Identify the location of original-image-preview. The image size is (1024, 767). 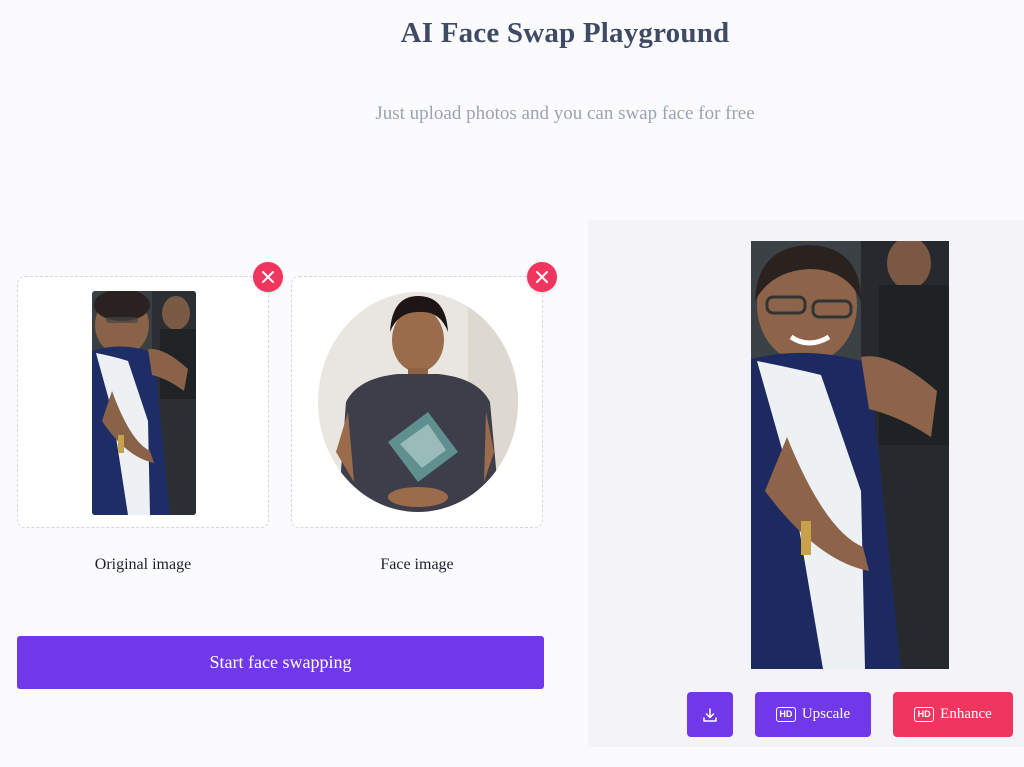
(144, 403).